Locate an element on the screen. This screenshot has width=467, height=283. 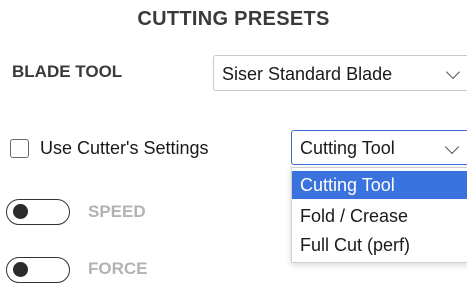
cutting-tool-value: Cutting Tool is located at coordinates (347, 148).